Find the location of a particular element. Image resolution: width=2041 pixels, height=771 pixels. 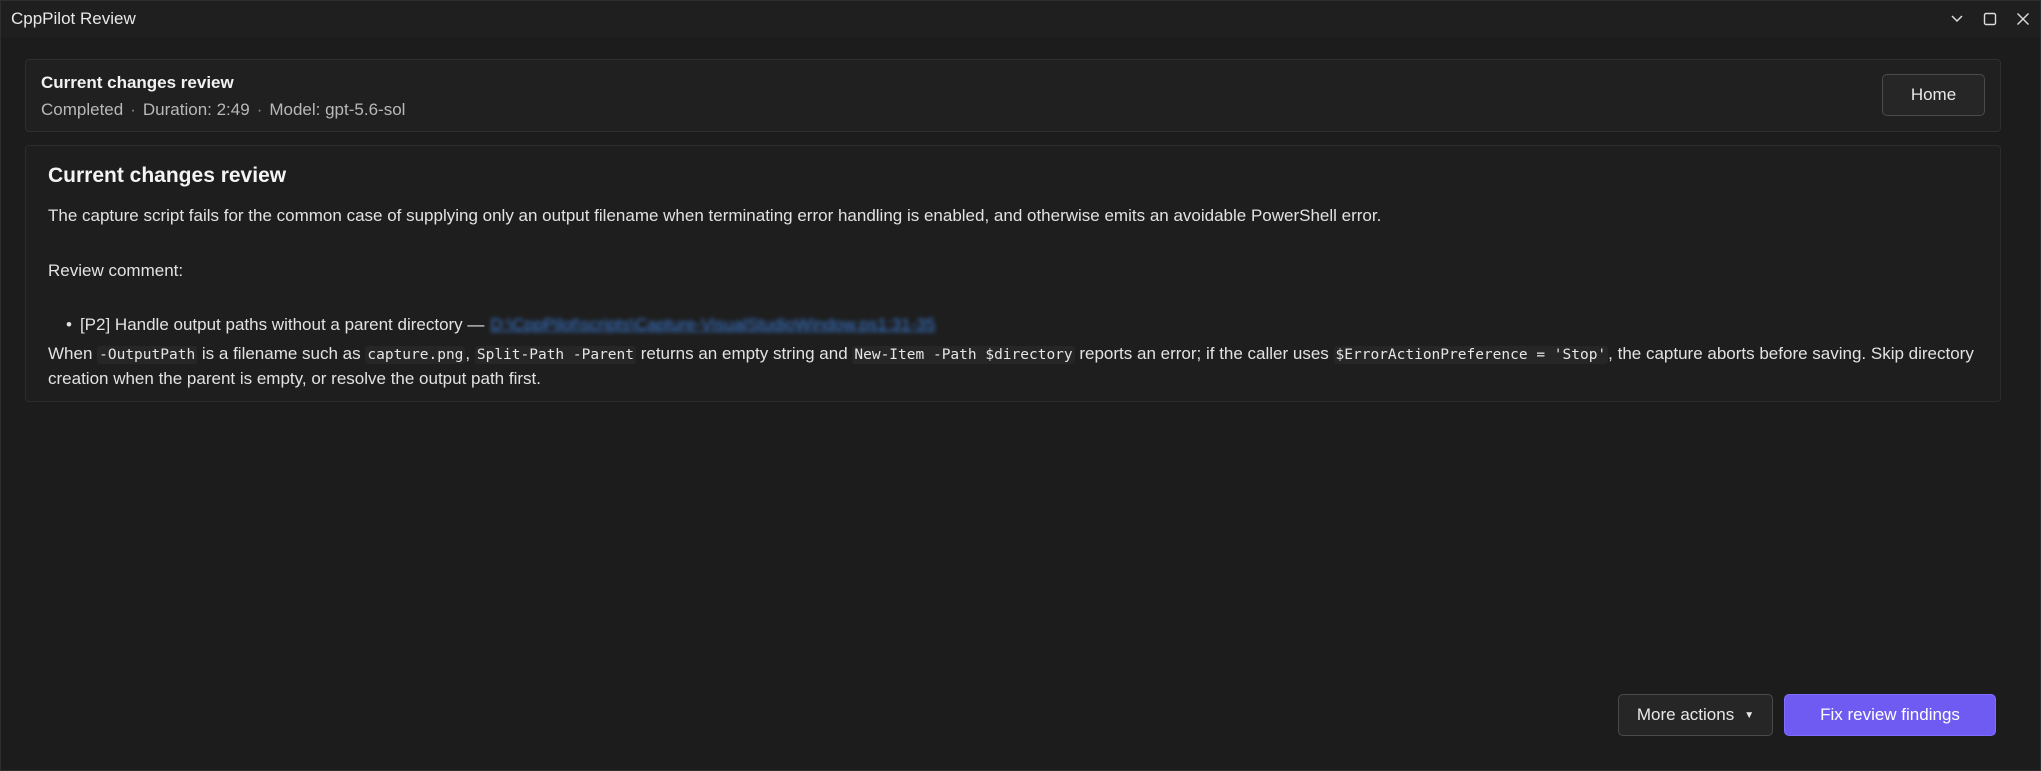

duration-text: Duration: 2:49 is located at coordinates (196, 109).